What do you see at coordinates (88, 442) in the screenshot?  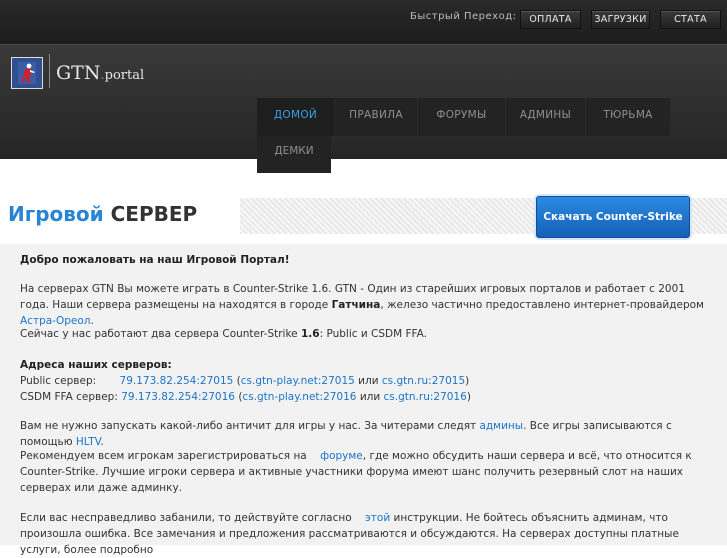 I see `hltv-link: HLTV` at bounding box center [88, 442].